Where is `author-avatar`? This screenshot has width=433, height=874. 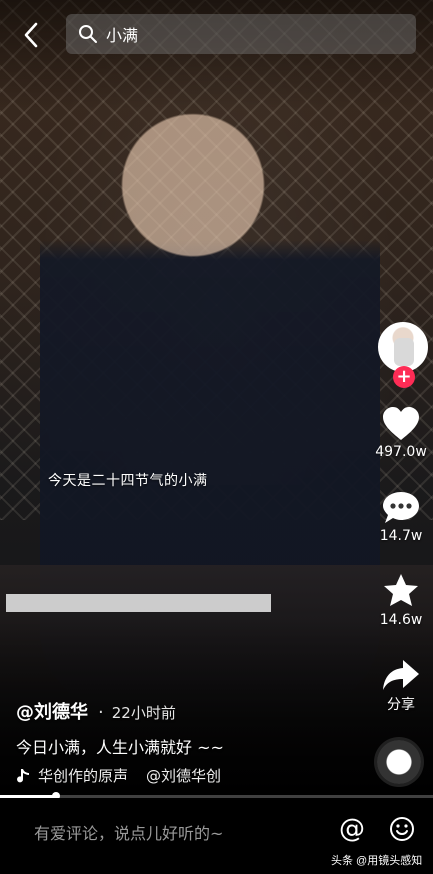
author-avatar is located at coordinates (403, 347).